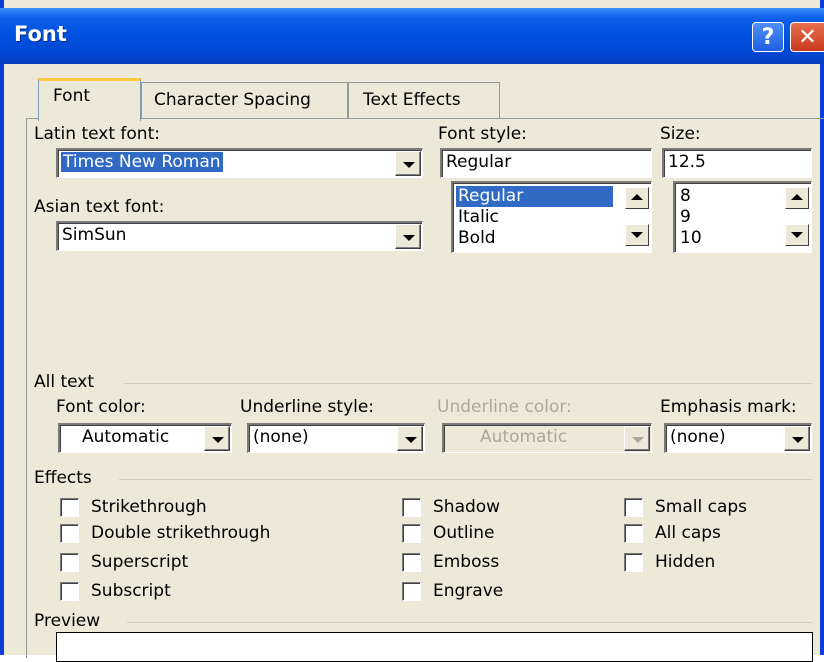 This screenshot has height=662, width=824. Describe the element at coordinates (69, 562) in the screenshot. I see `superscript-checkbox` at that location.